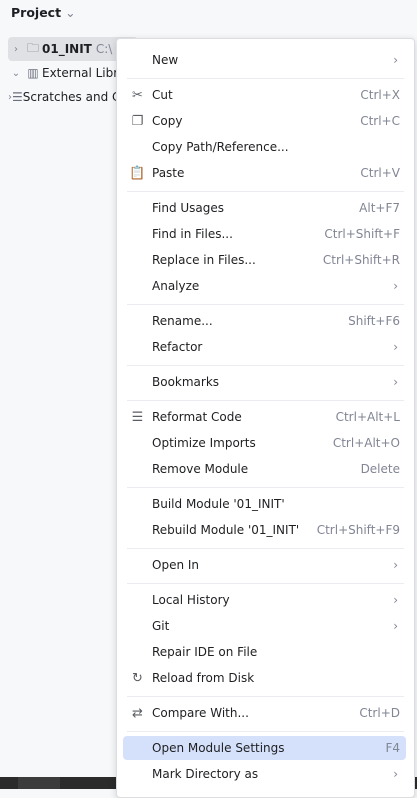  What do you see at coordinates (188, 208) in the screenshot?
I see `menu-item-label: Find Usages` at bounding box center [188, 208].